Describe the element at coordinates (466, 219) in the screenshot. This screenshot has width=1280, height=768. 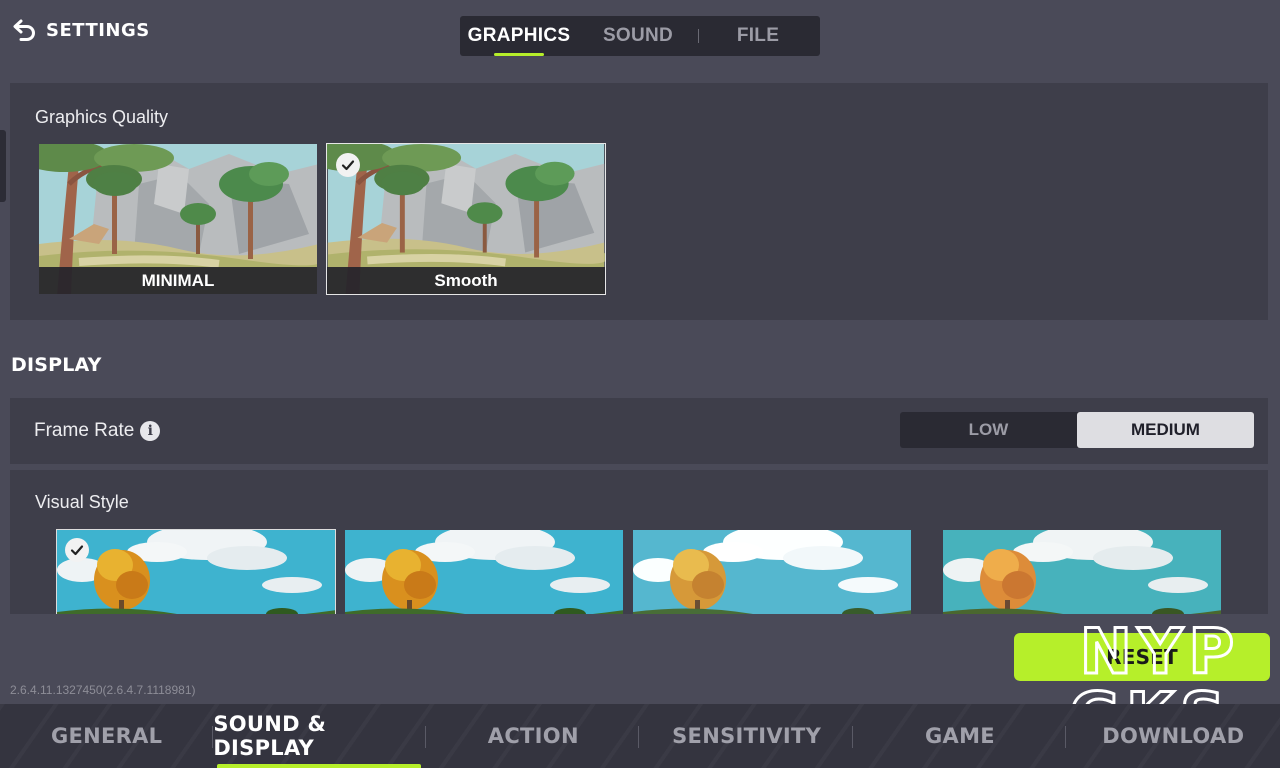
I see `graphics-option-smooth: Smooth` at that location.